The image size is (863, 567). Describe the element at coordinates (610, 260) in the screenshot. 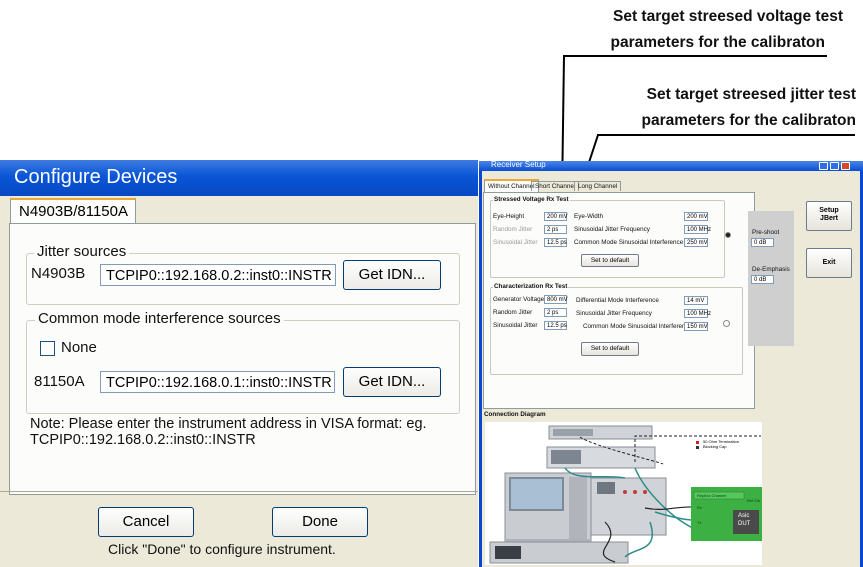

I see `sv-set-default-button: Set to default` at that location.